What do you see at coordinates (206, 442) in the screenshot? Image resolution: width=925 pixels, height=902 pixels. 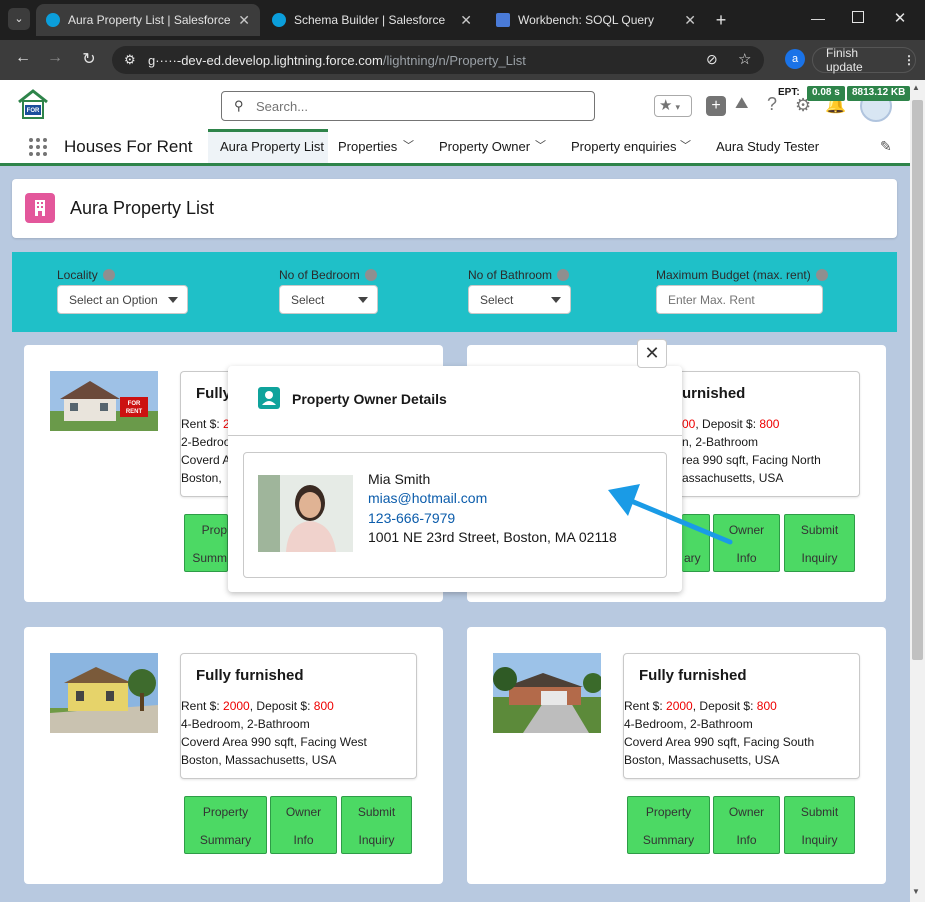 I see `rooms-line: 2-Bedroo` at bounding box center [206, 442].